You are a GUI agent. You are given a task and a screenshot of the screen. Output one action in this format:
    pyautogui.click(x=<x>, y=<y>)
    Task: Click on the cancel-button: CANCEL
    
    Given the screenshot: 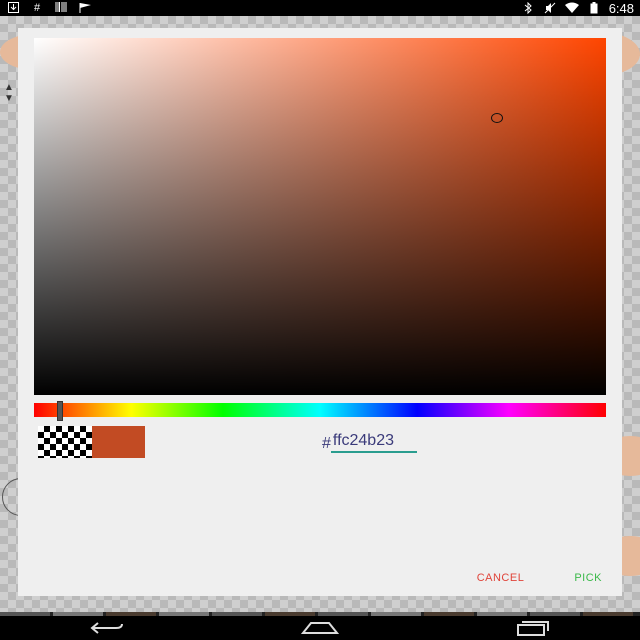 What is the action you would take?
    pyautogui.click(x=501, y=578)
    